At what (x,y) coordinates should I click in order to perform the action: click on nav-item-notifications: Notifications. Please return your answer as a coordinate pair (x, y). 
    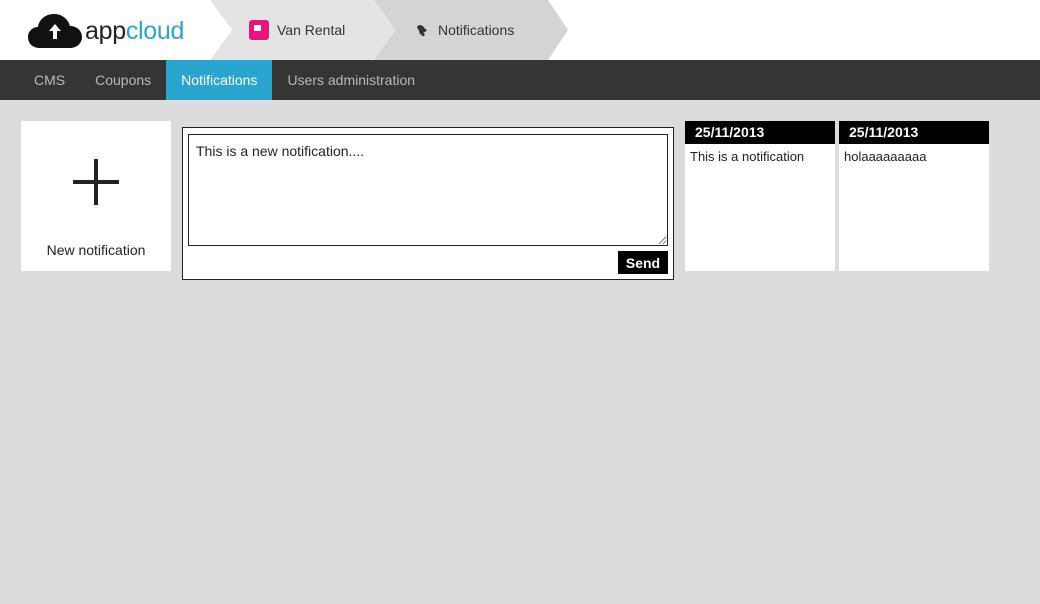
    Looking at the image, I should click on (219, 80).